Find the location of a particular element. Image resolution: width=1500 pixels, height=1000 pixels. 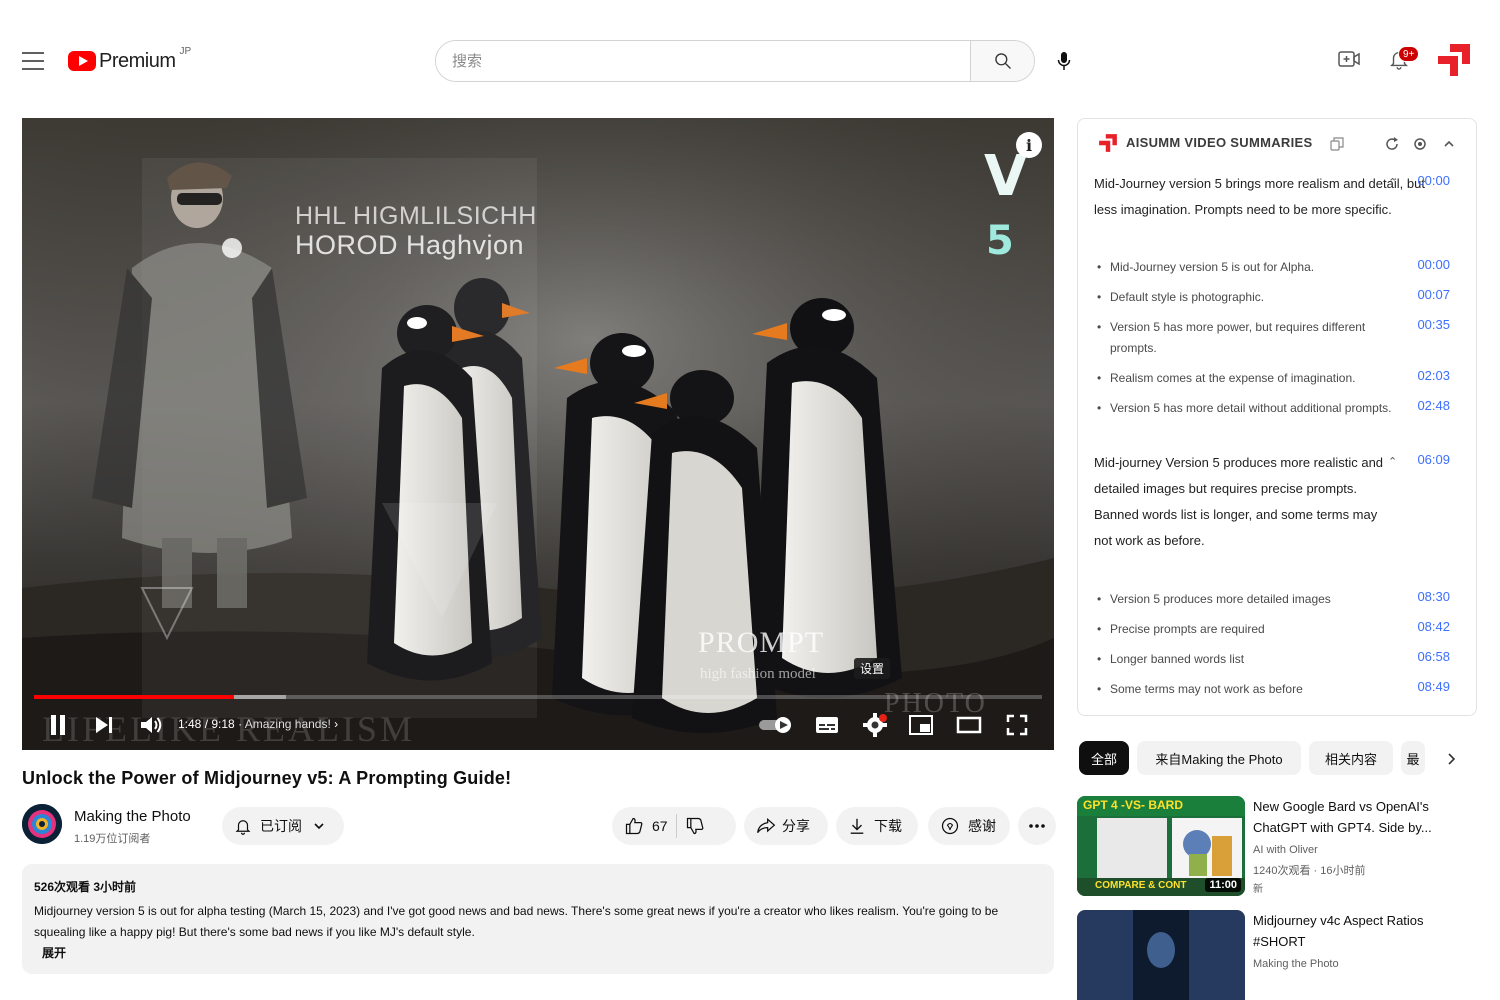

miniplayer-button is located at coordinates (921, 725).